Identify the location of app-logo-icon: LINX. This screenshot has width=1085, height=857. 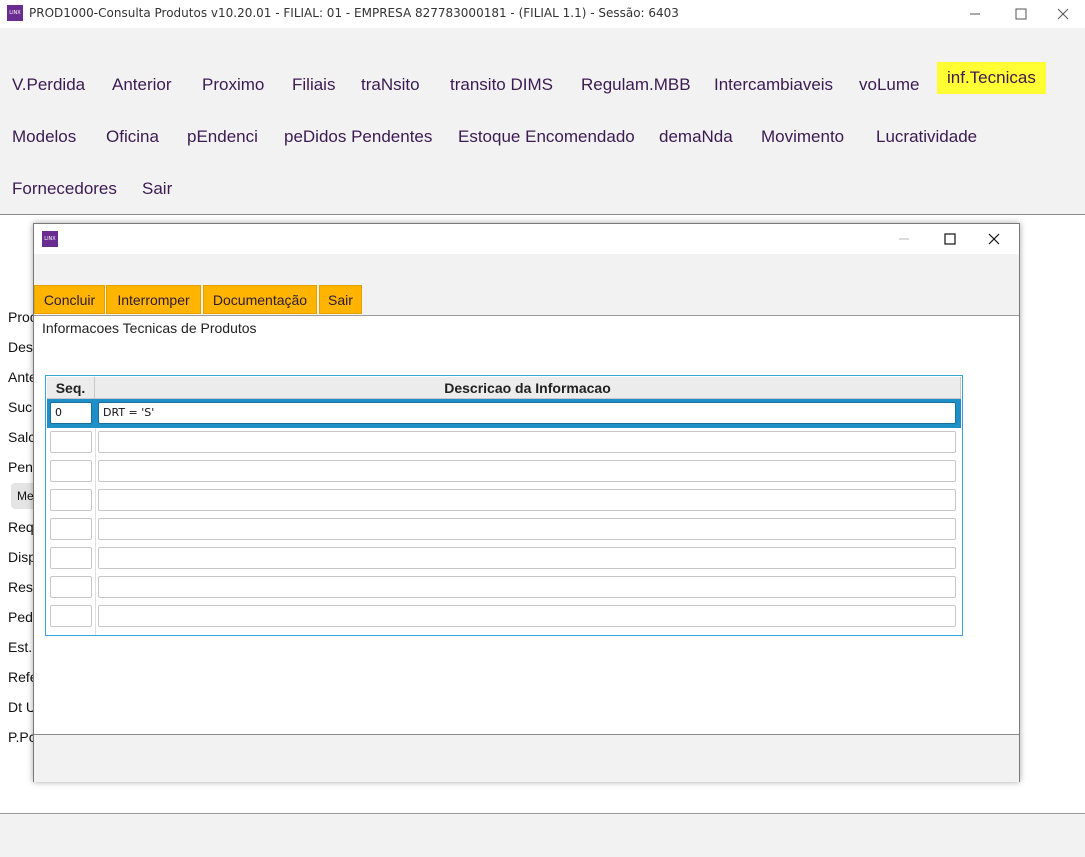
(15, 13).